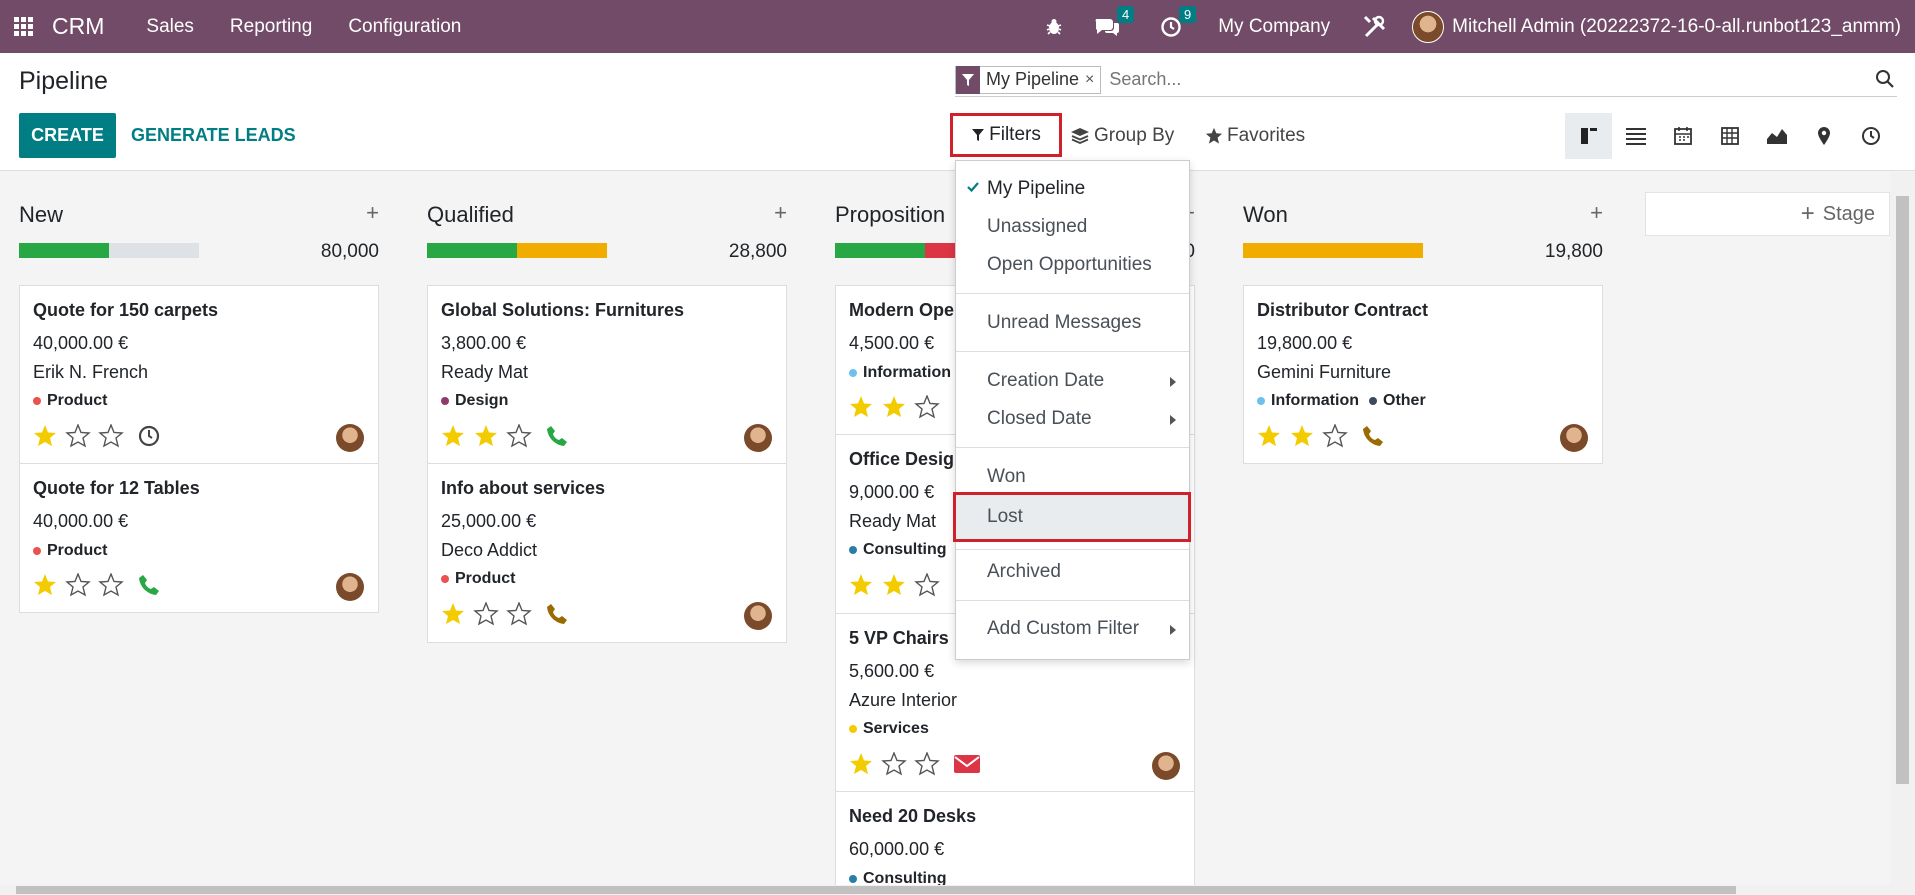 The height and width of the screenshot is (895, 1915). I want to click on filter-my-pipeline: My Pipeline, so click(1072, 189).